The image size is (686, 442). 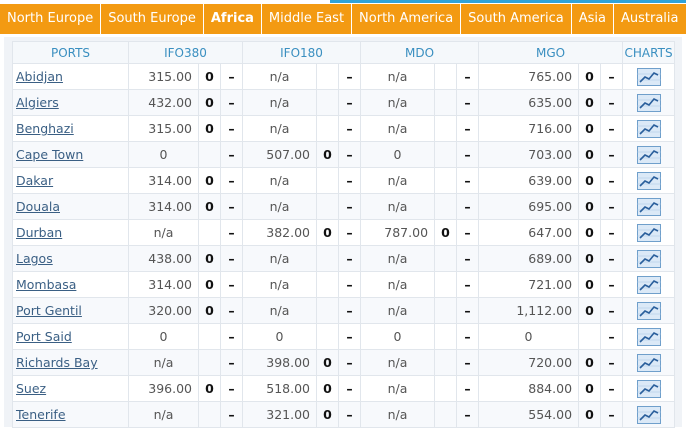 I want to click on ifo180-price: 398.00, so click(x=280, y=362).